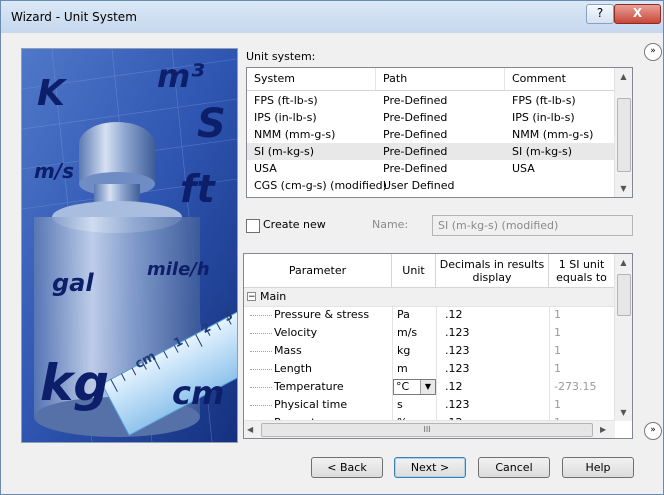  I want to click on help-button: Help, so click(598, 467).